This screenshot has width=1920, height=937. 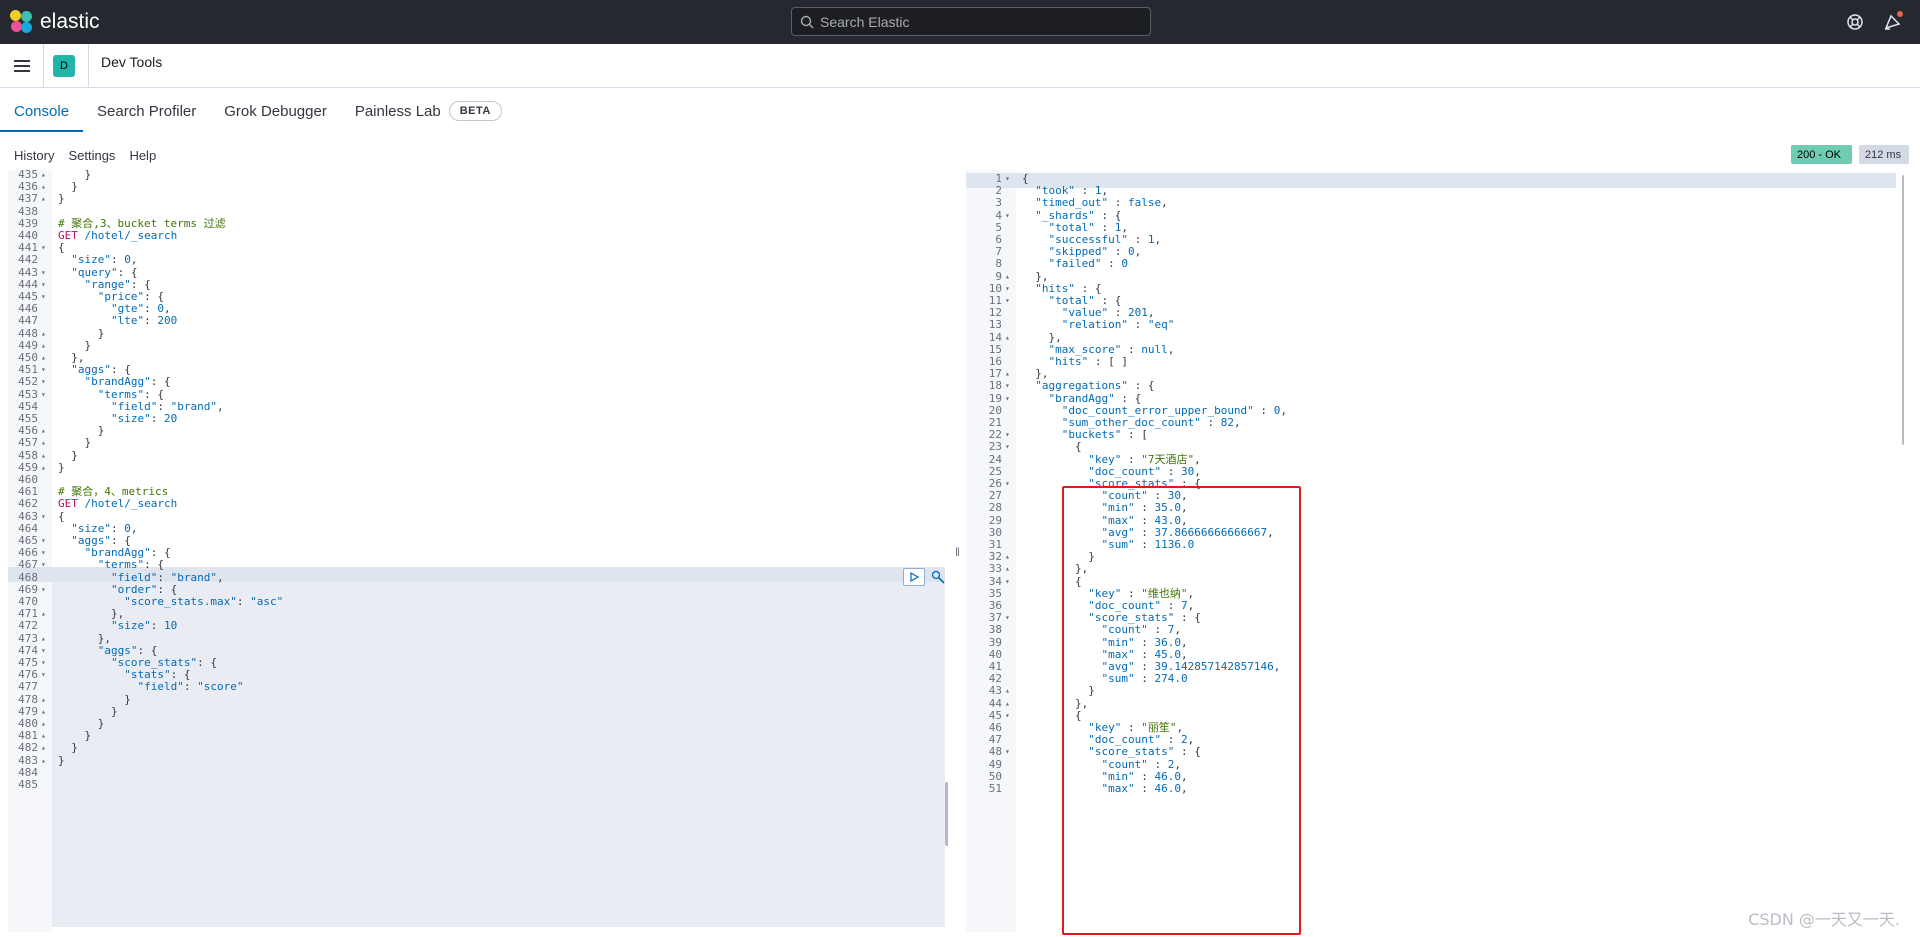 What do you see at coordinates (28, 638) in the screenshot?
I see `line-number: 473` at bounding box center [28, 638].